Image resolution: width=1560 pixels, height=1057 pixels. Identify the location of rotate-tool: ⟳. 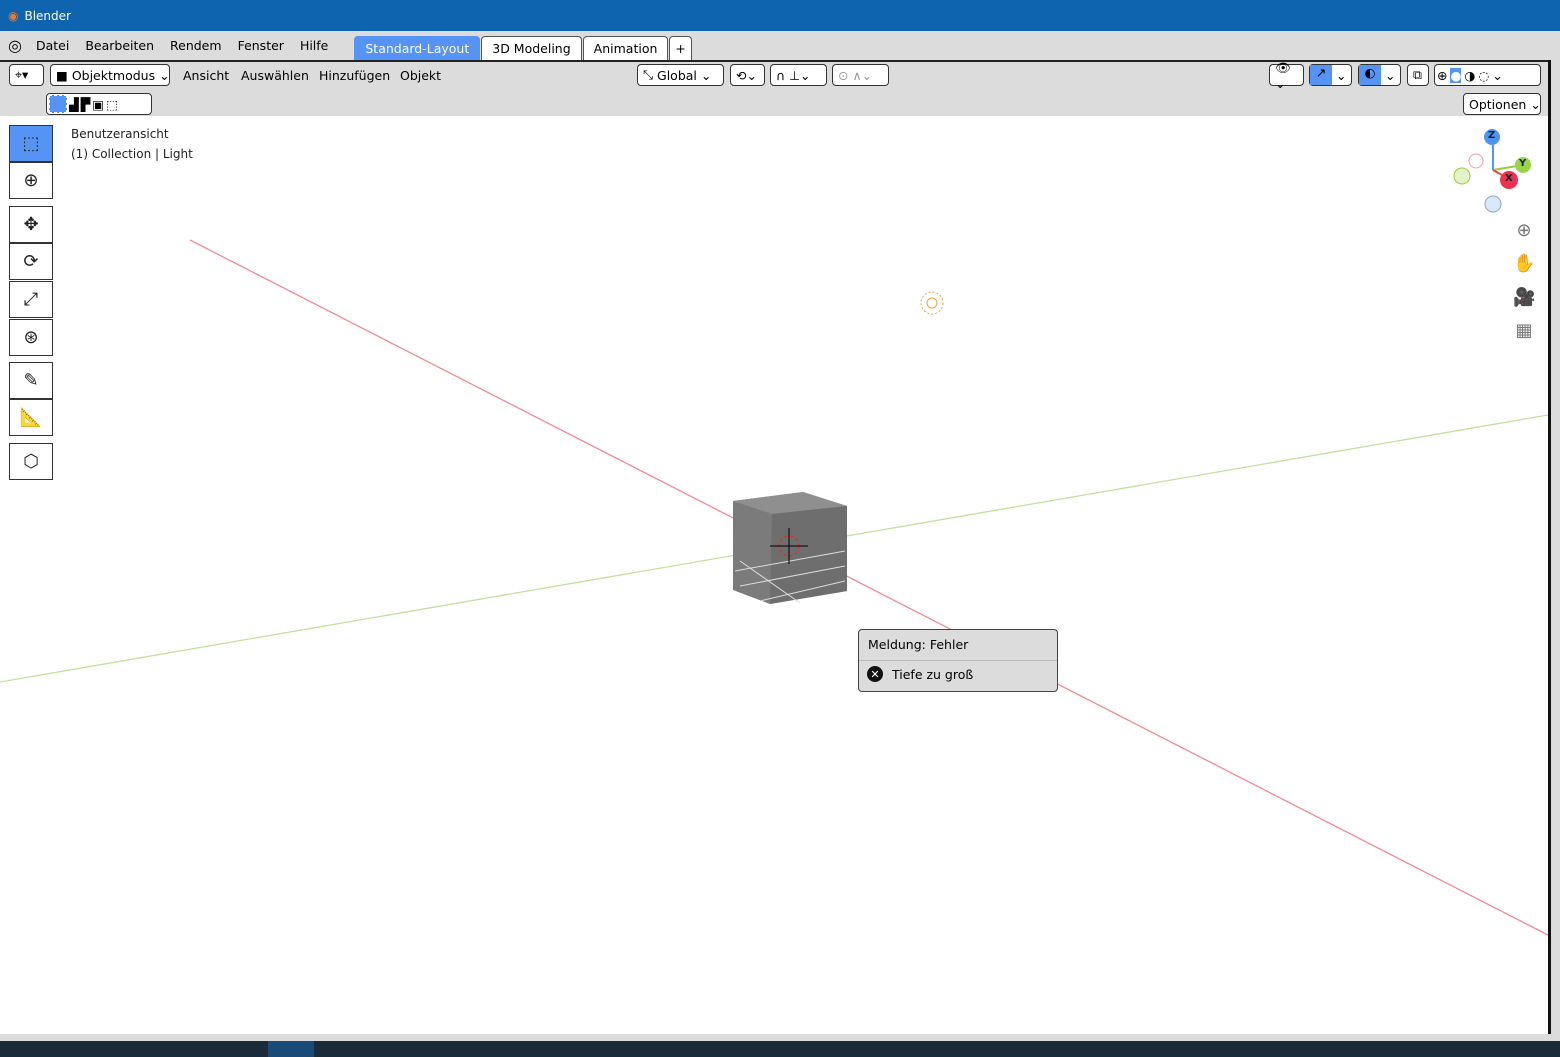
(31, 261).